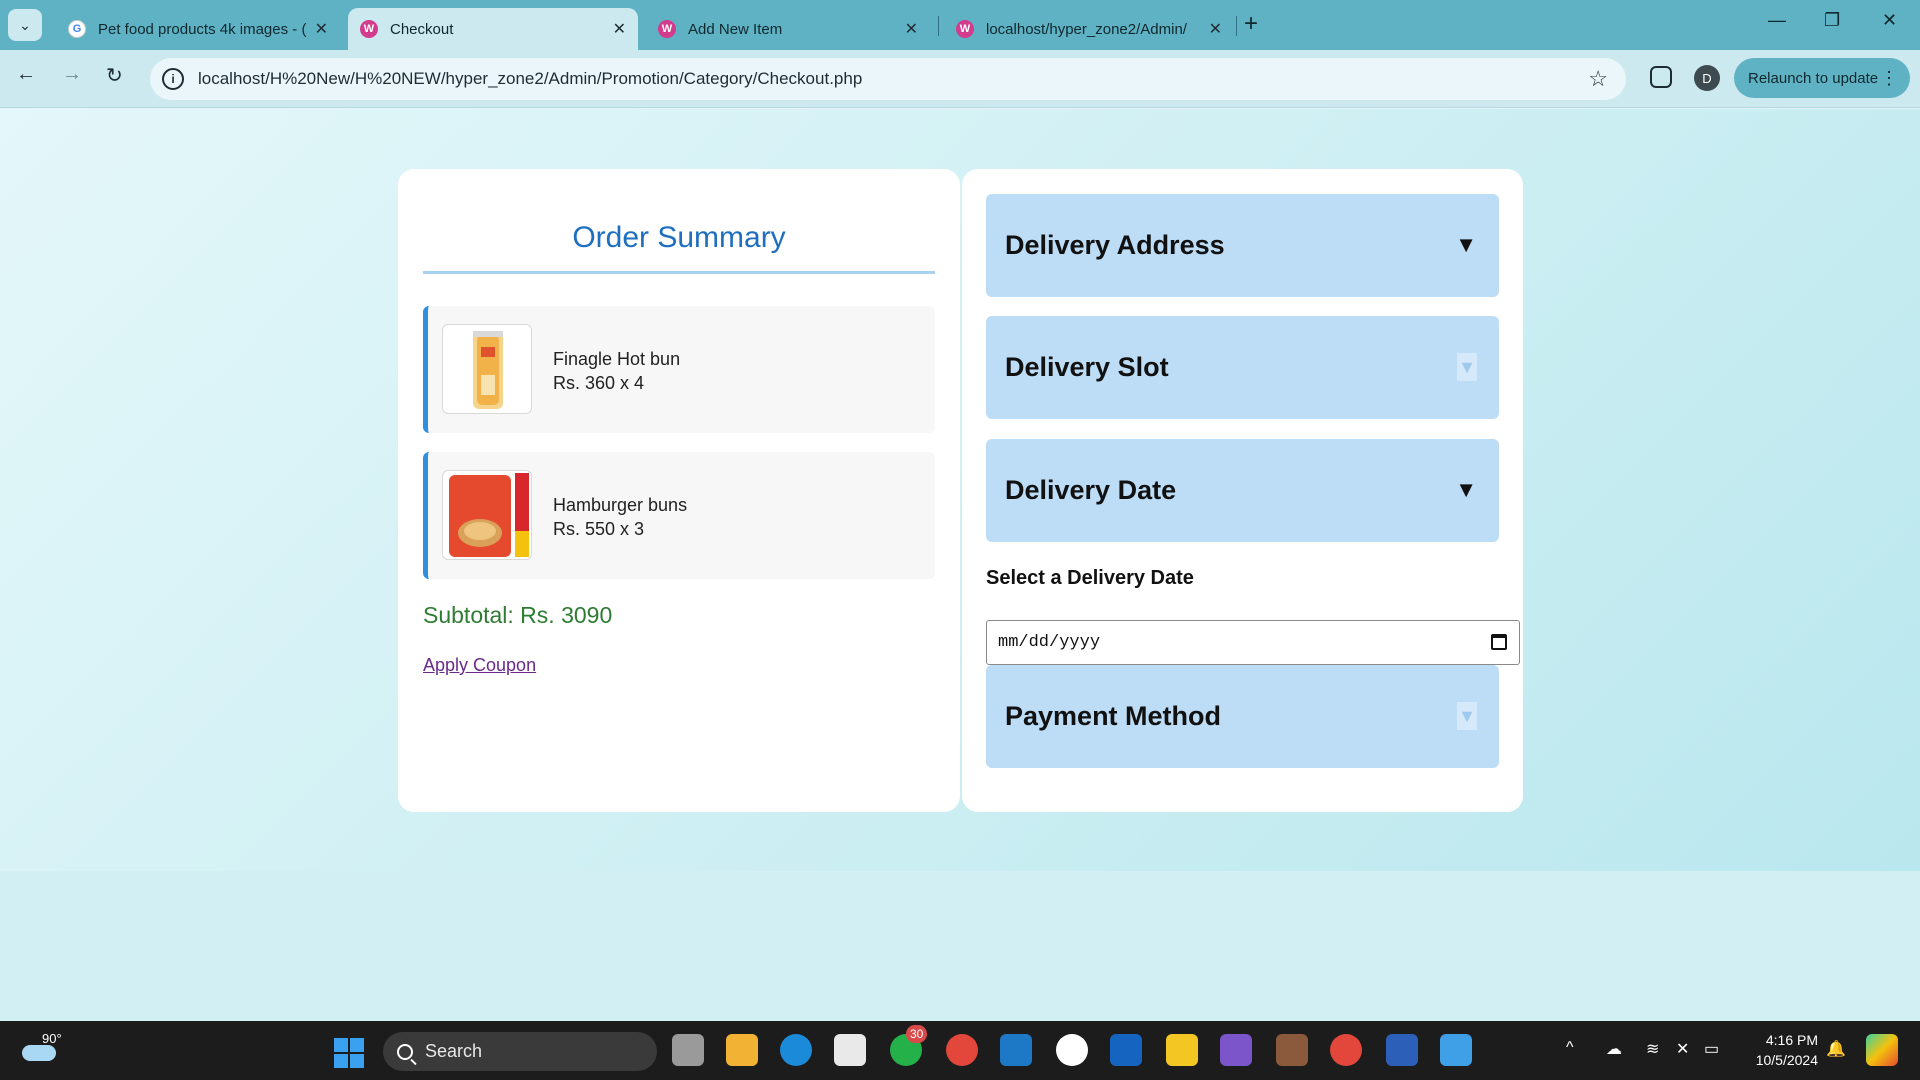  I want to click on cloud-icon, so click(39, 1053).